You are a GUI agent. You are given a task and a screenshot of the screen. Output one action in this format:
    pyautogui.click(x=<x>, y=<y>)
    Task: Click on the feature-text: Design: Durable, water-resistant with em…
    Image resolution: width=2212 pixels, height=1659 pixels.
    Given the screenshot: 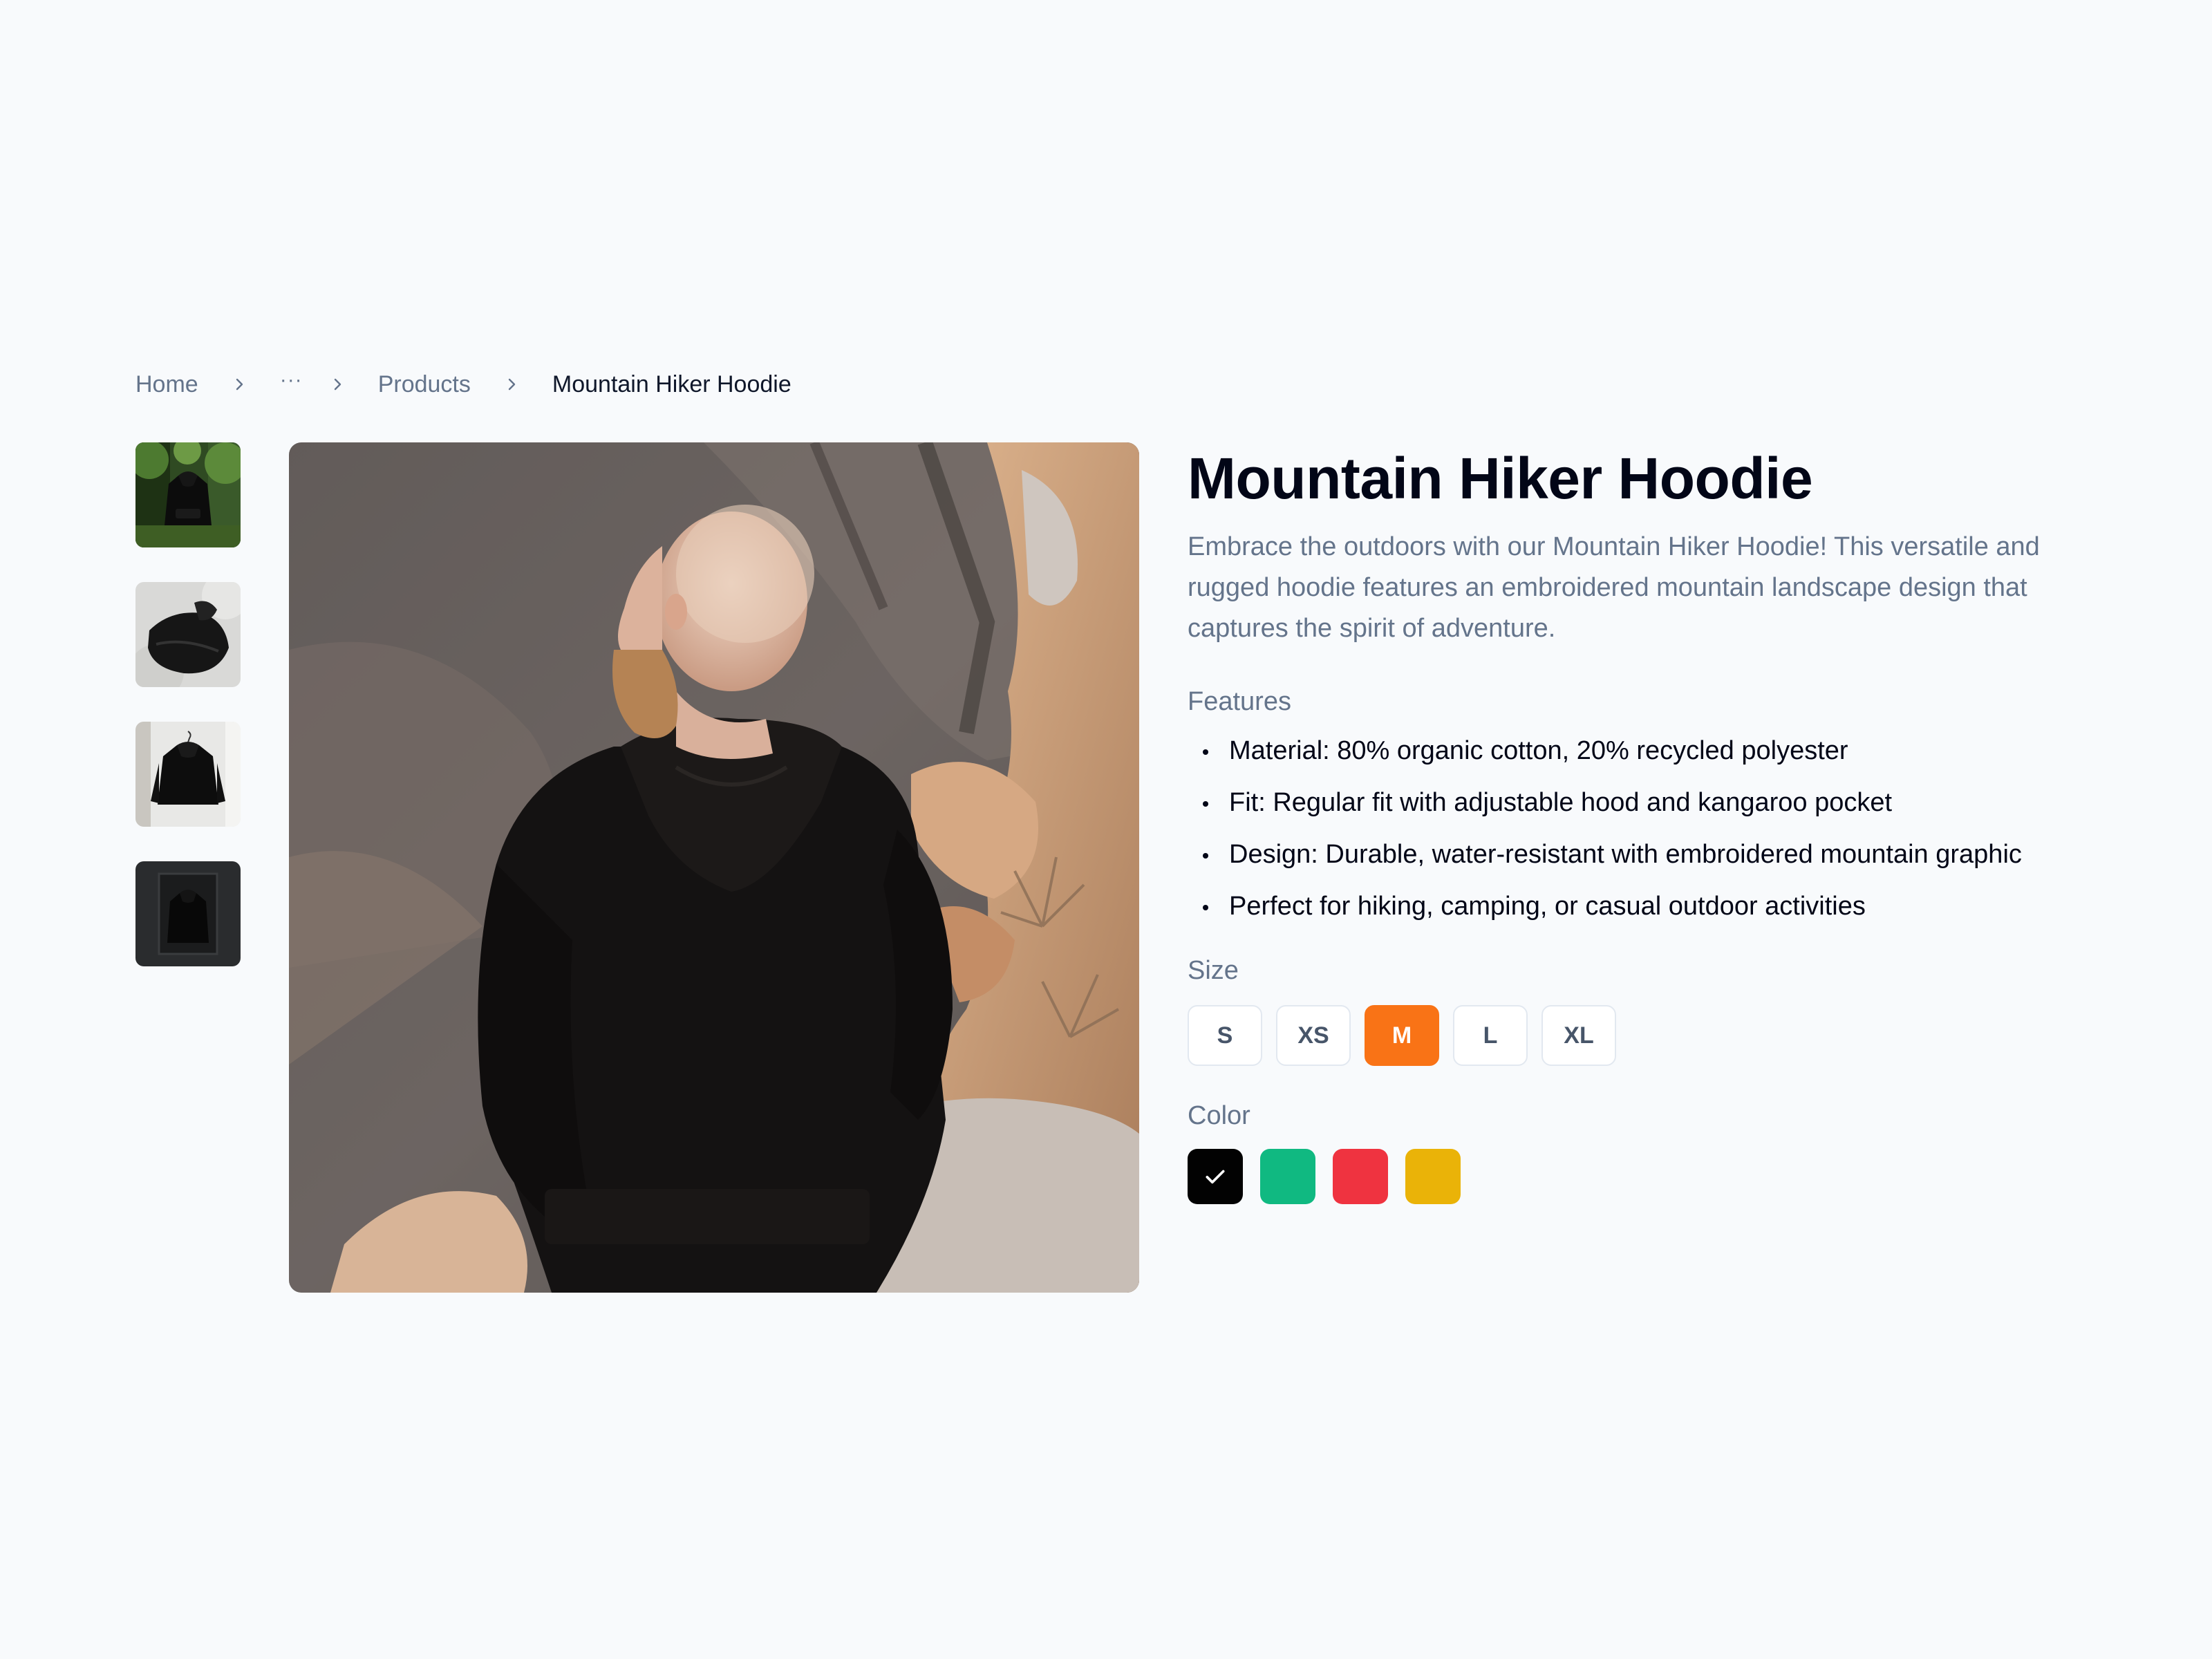 What is the action you would take?
    pyautogui.click(x=1625, y=854)
    